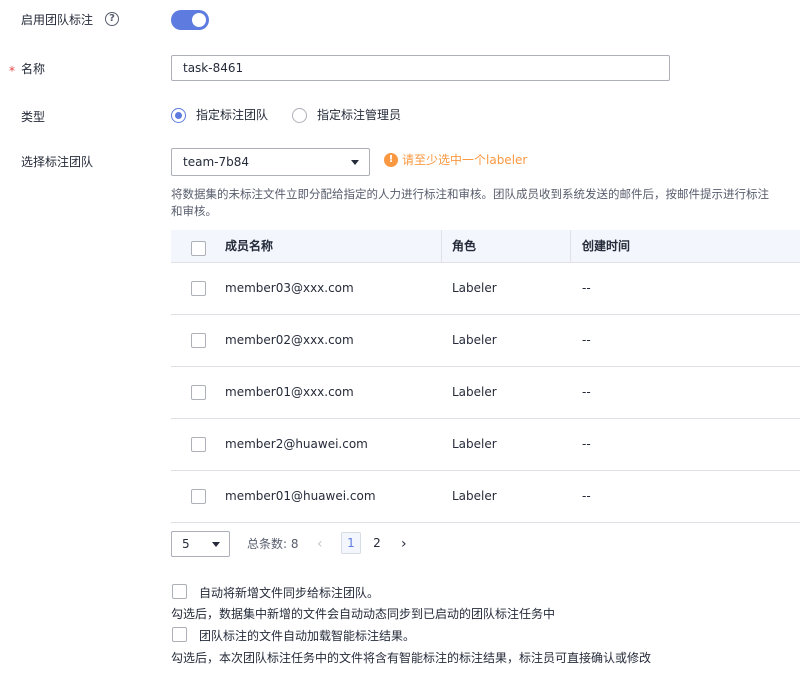  I want to click on auto-load-smart-checkbox, so click(179, 634).